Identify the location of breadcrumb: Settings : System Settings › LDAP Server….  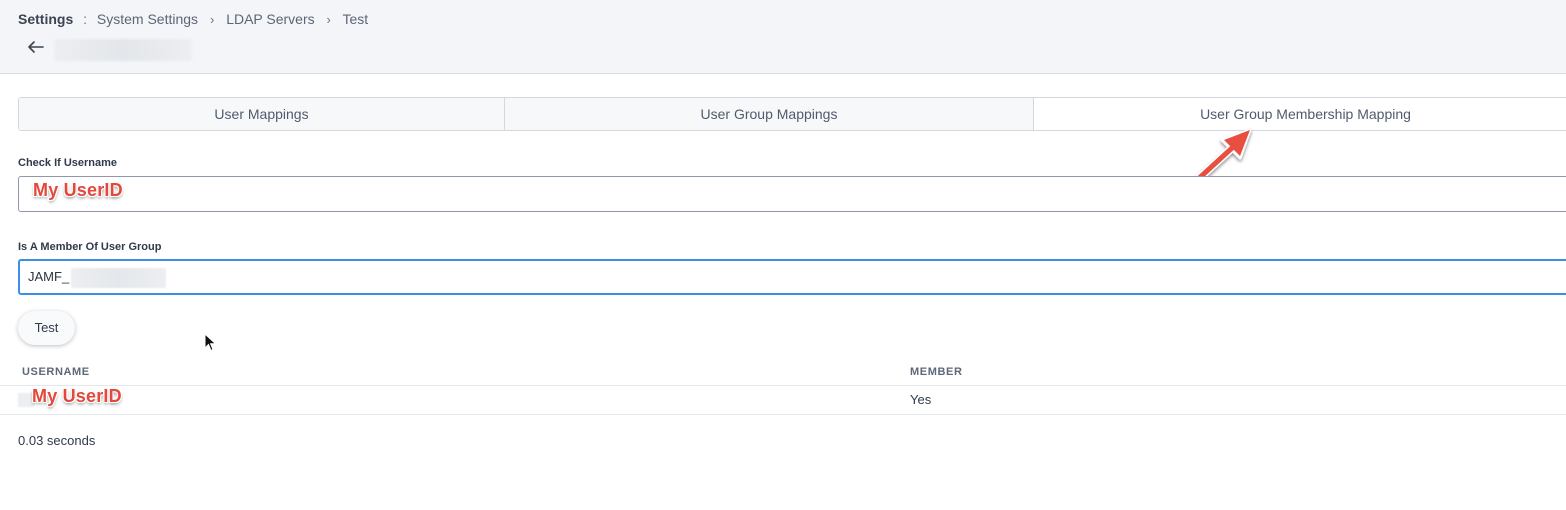
(193, 19).